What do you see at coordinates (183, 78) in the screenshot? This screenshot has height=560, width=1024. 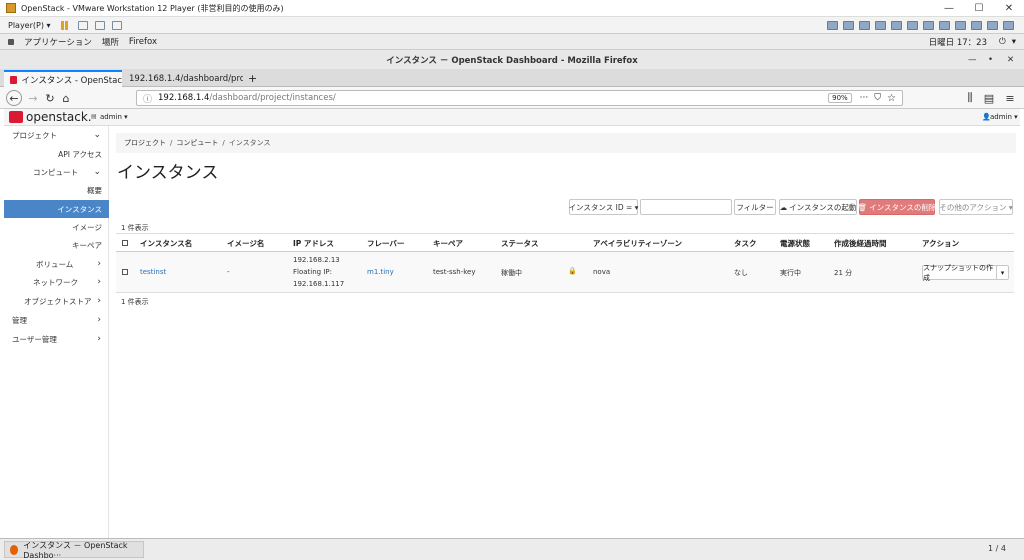 I see `tab-dashboard: 192.168.1.4/dashboard/proje` at bounding box center [183, 78].